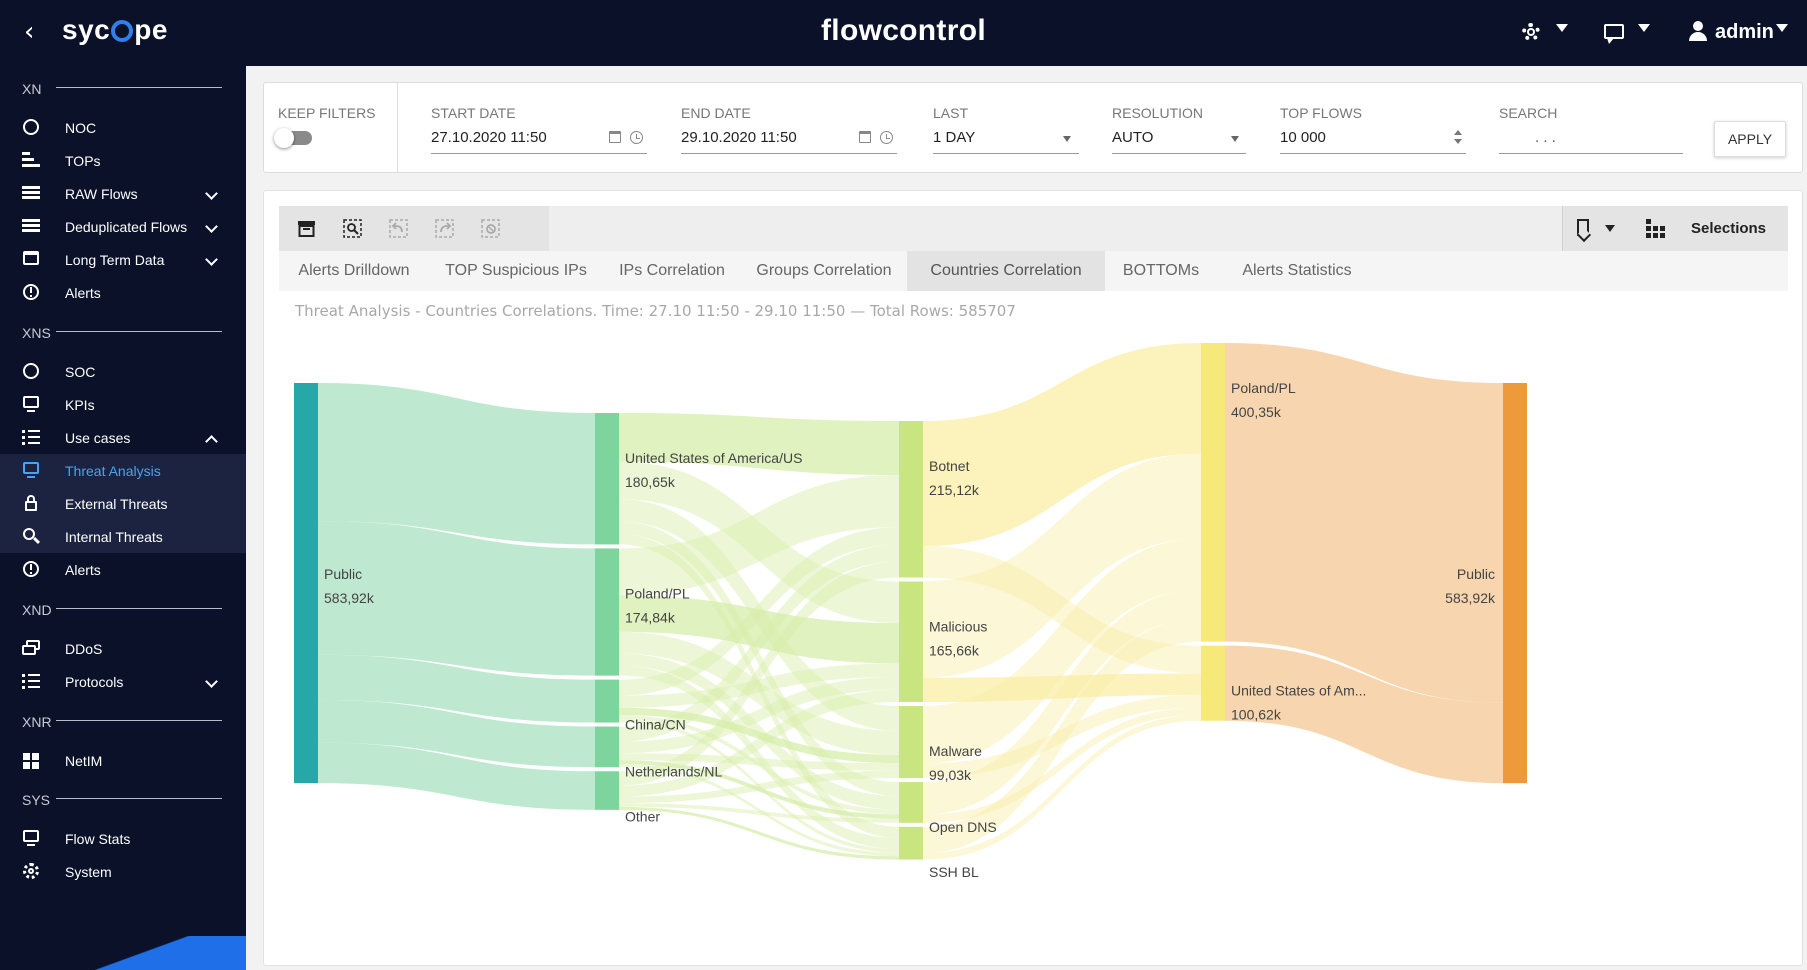 The width and height of the screenshot is (1807, 970). I want to click on sidebar-item-alerts: Alerts, so click(123, 292).